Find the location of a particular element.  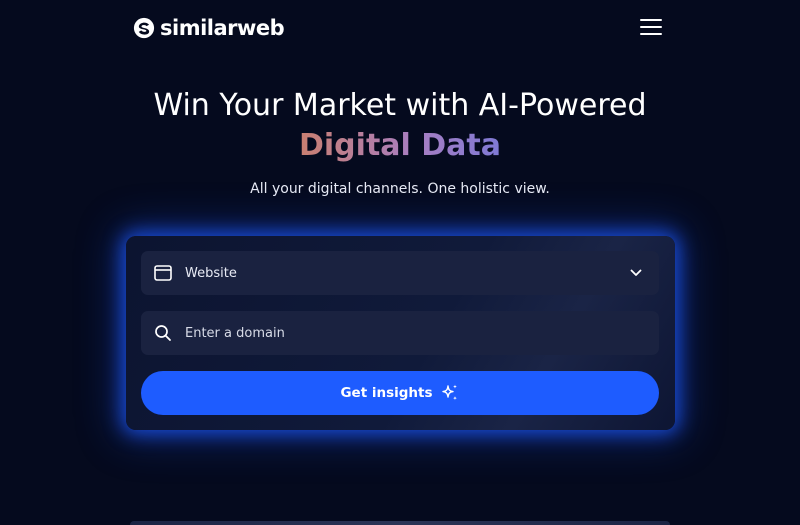

header: similarweb is located at coordinates (400, 28).